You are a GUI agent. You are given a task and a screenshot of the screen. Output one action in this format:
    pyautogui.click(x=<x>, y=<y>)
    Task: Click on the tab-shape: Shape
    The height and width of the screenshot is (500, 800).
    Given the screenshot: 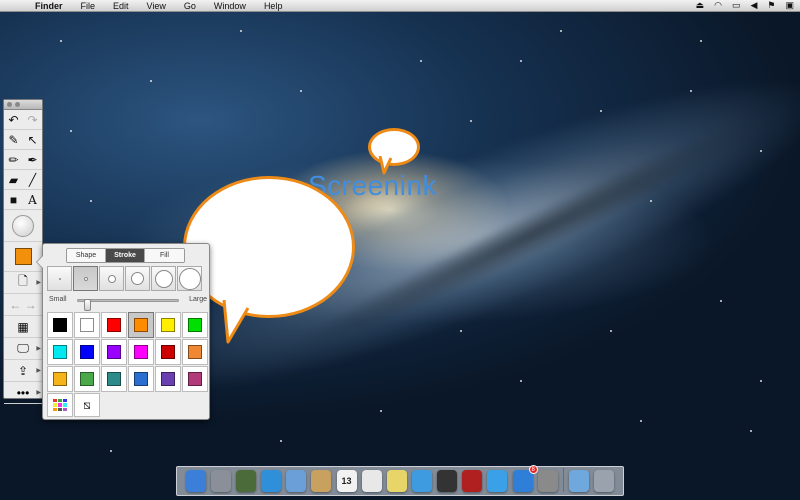 What is the action you would take?
    pyautogui.click(x=86, y=255)
    